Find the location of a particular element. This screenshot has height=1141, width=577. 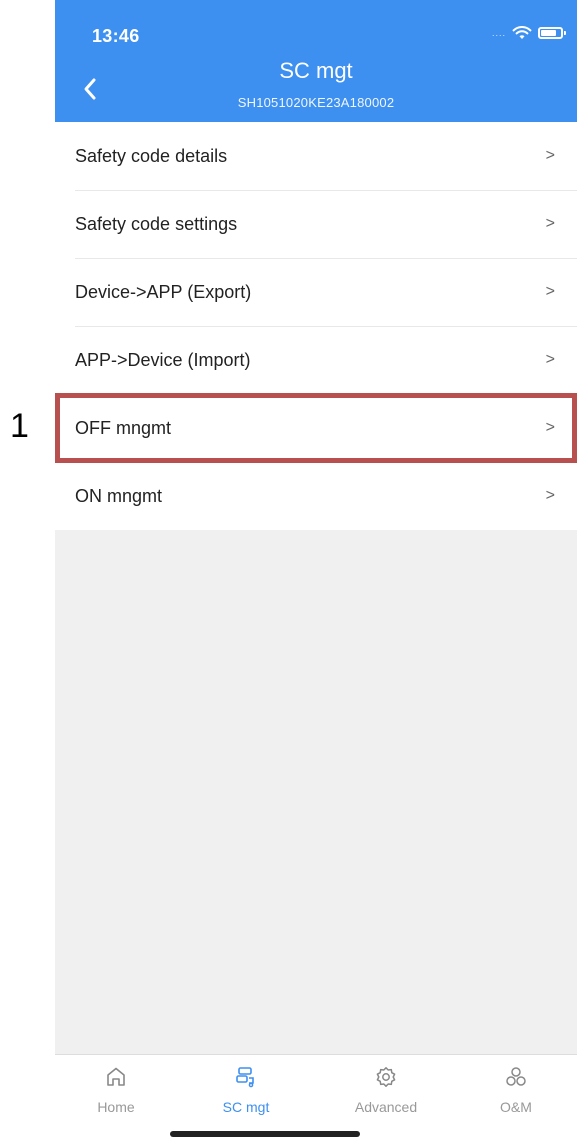

status-time: 13:46 is located at coordinates (116, 36).